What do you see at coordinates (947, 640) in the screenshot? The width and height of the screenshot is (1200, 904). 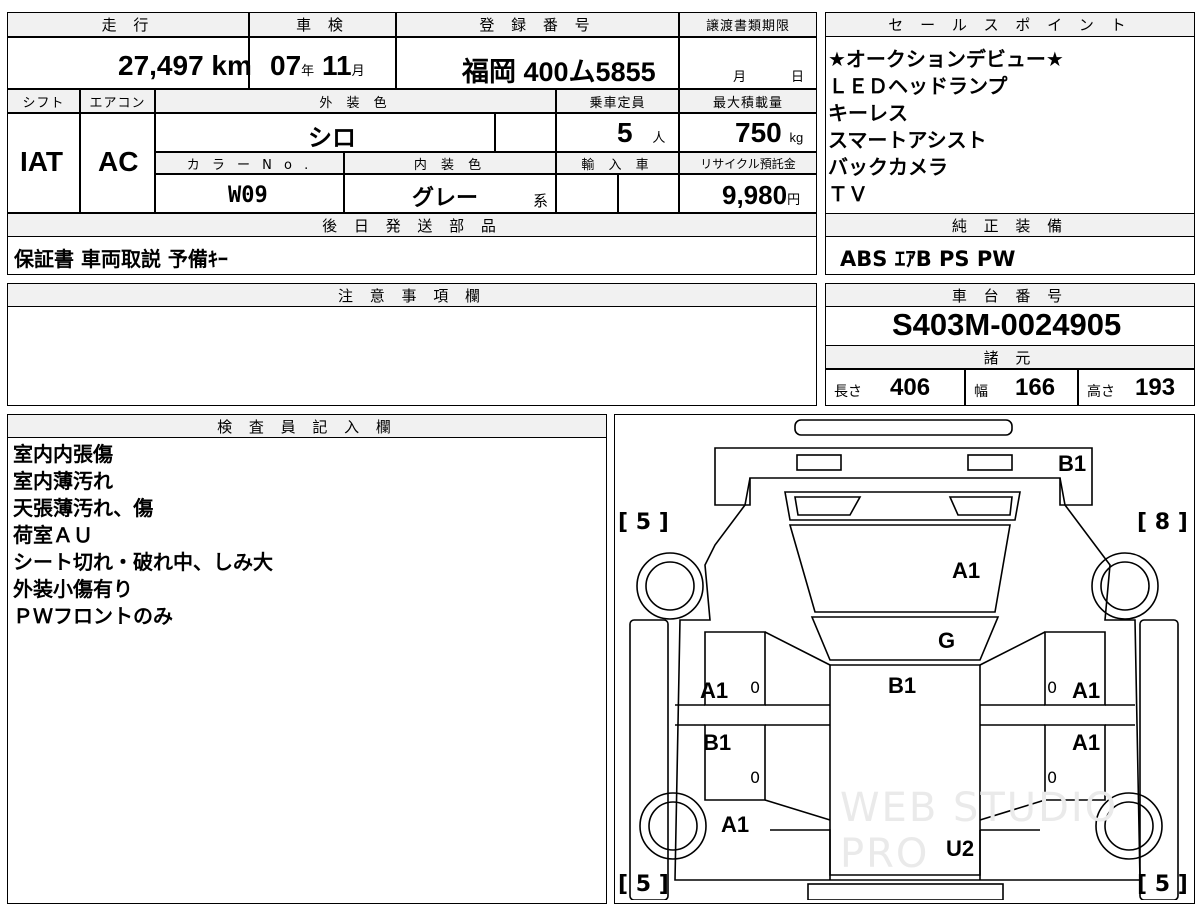 I see `mark-g-windshield: G` at bounding box center [947, 640].